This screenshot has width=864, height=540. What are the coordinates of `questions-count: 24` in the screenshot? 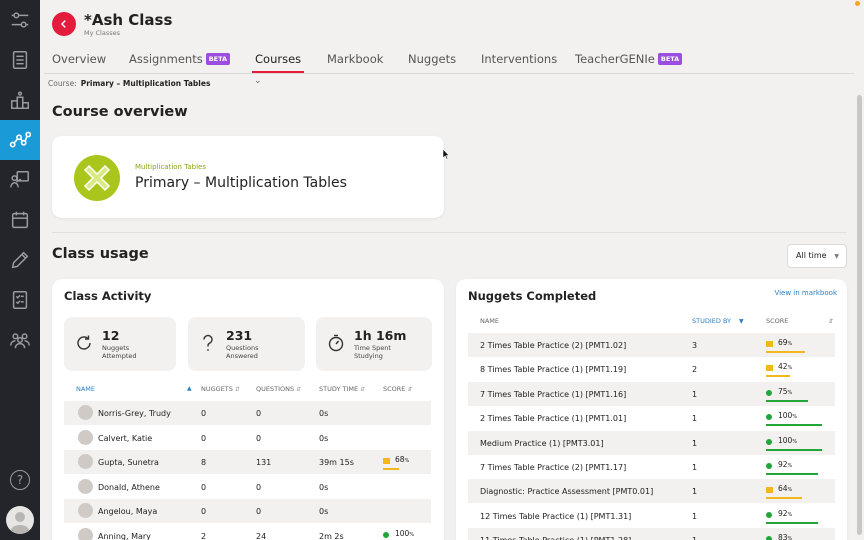 It's located at (261, 535).